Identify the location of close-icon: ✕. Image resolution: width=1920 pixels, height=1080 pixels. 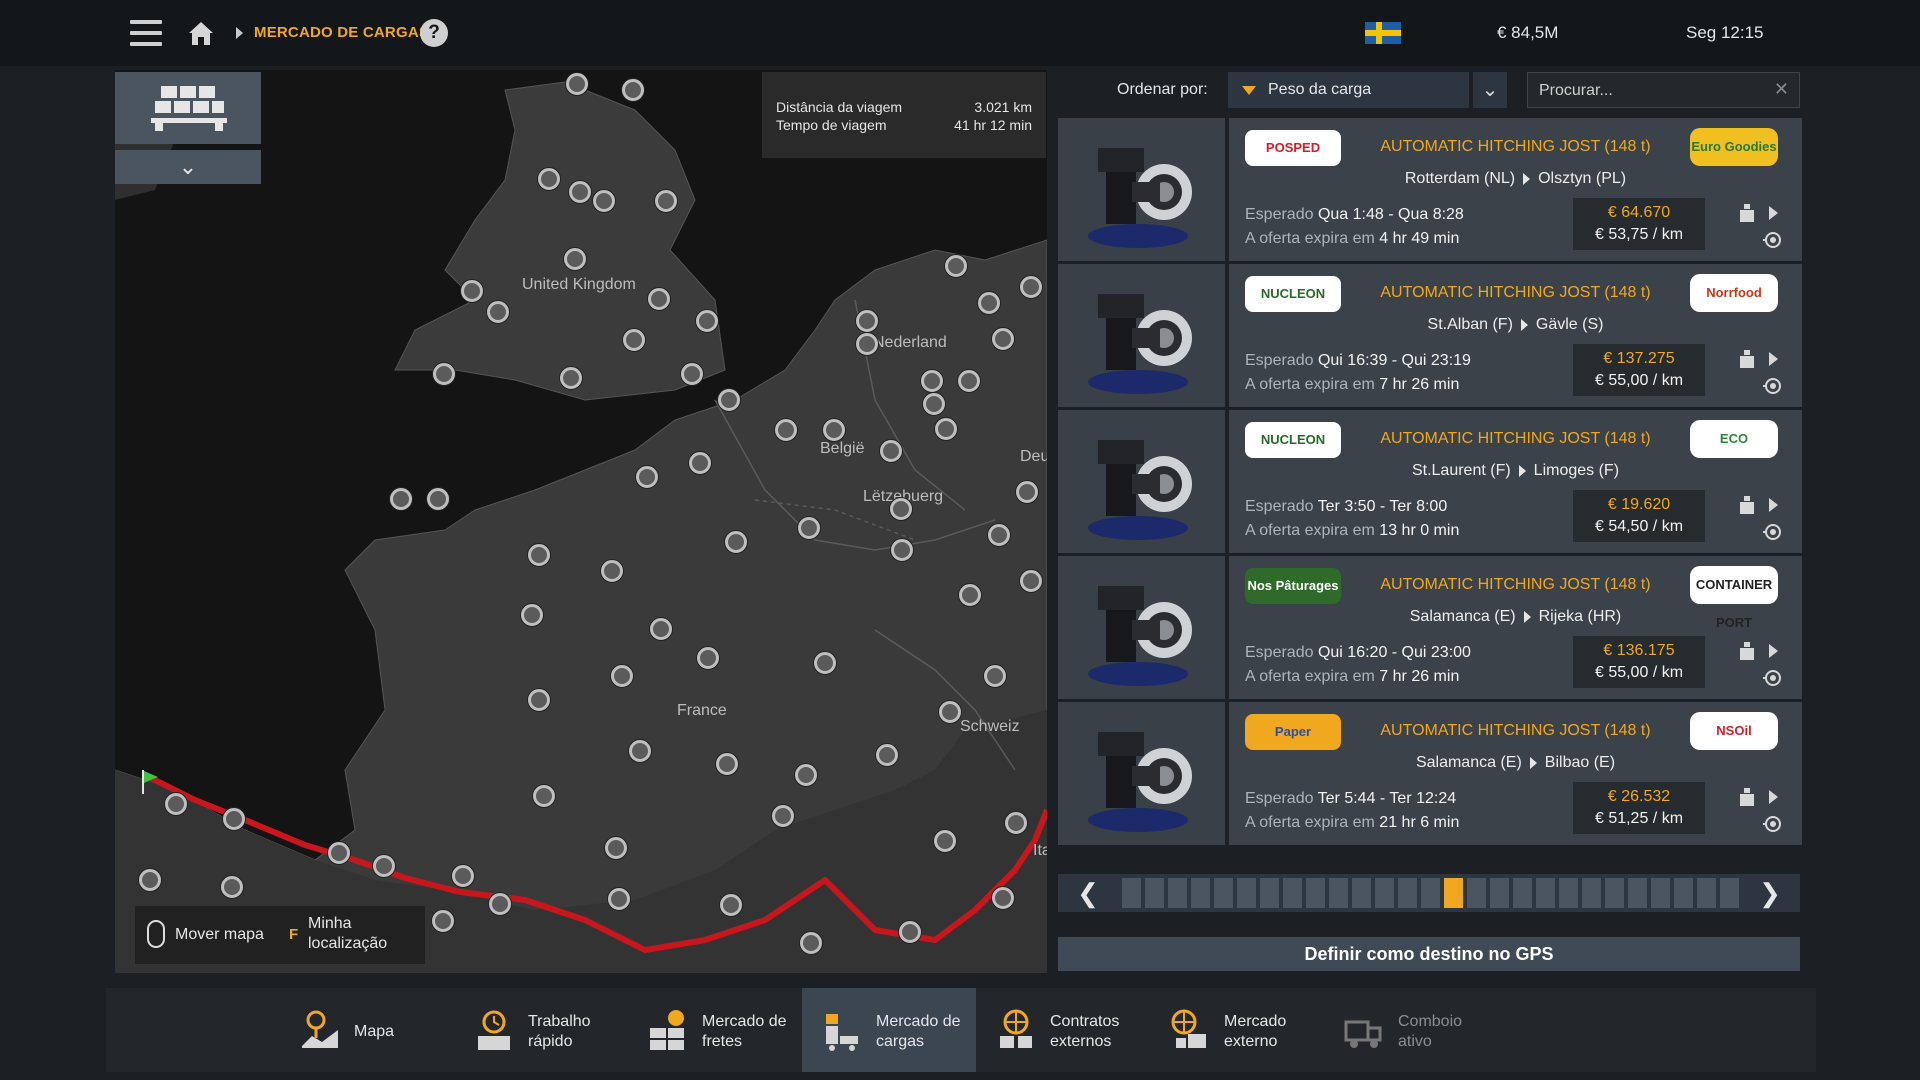
(1781, 89).